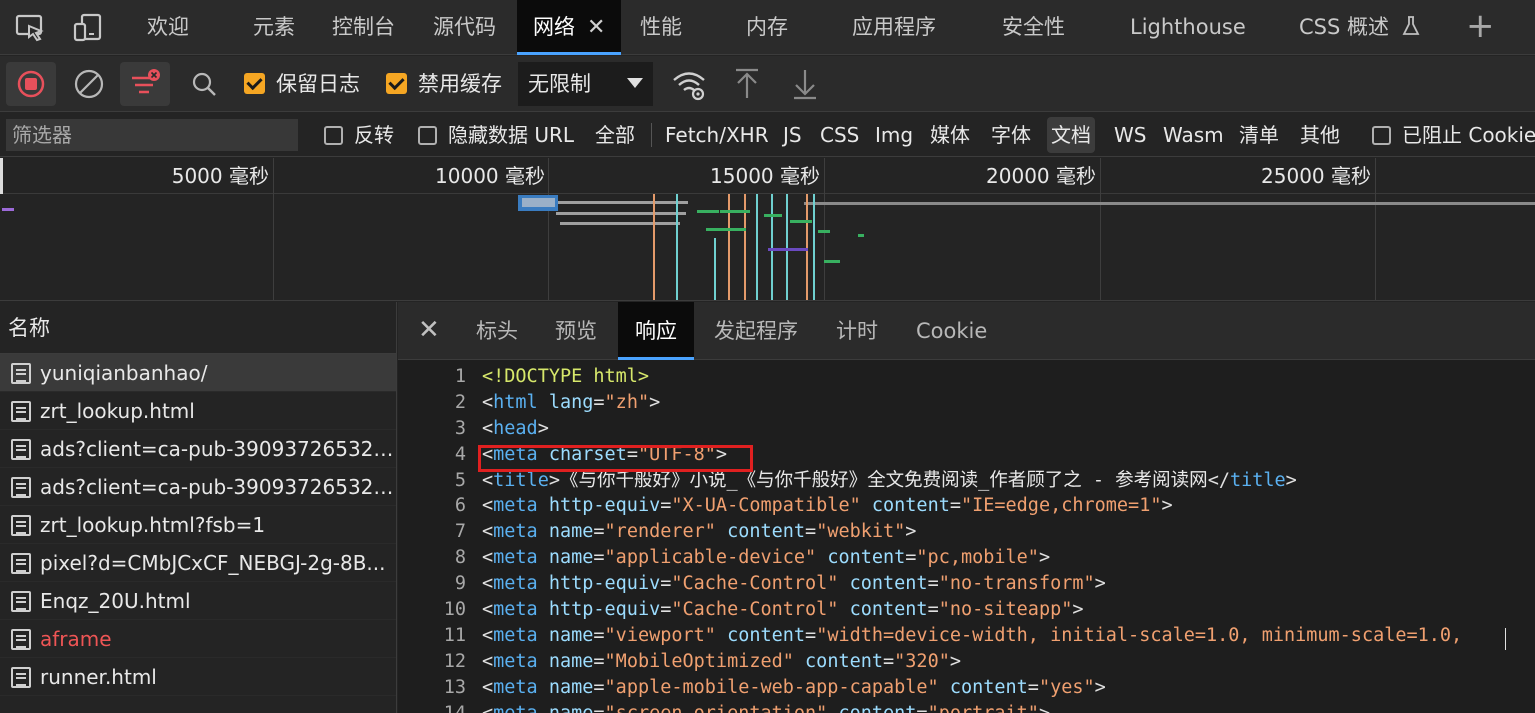 The width and height of the screenshot is (1535, 713). Describe the element at coordinates (396, 83) in the screenshot. I see `disable-cache-checkbox` at that location.